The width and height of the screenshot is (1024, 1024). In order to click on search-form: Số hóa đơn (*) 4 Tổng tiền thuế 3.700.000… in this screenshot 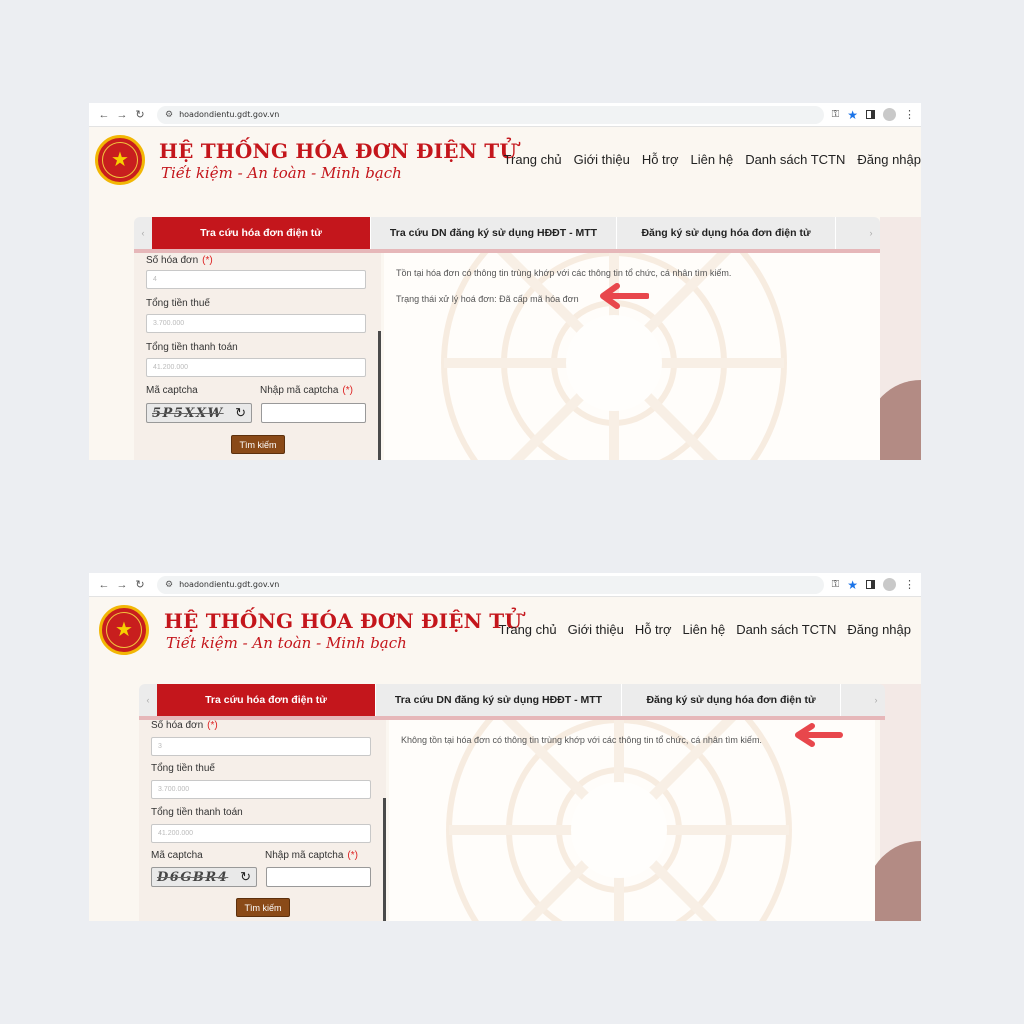, I will do `click(257, 356)`.